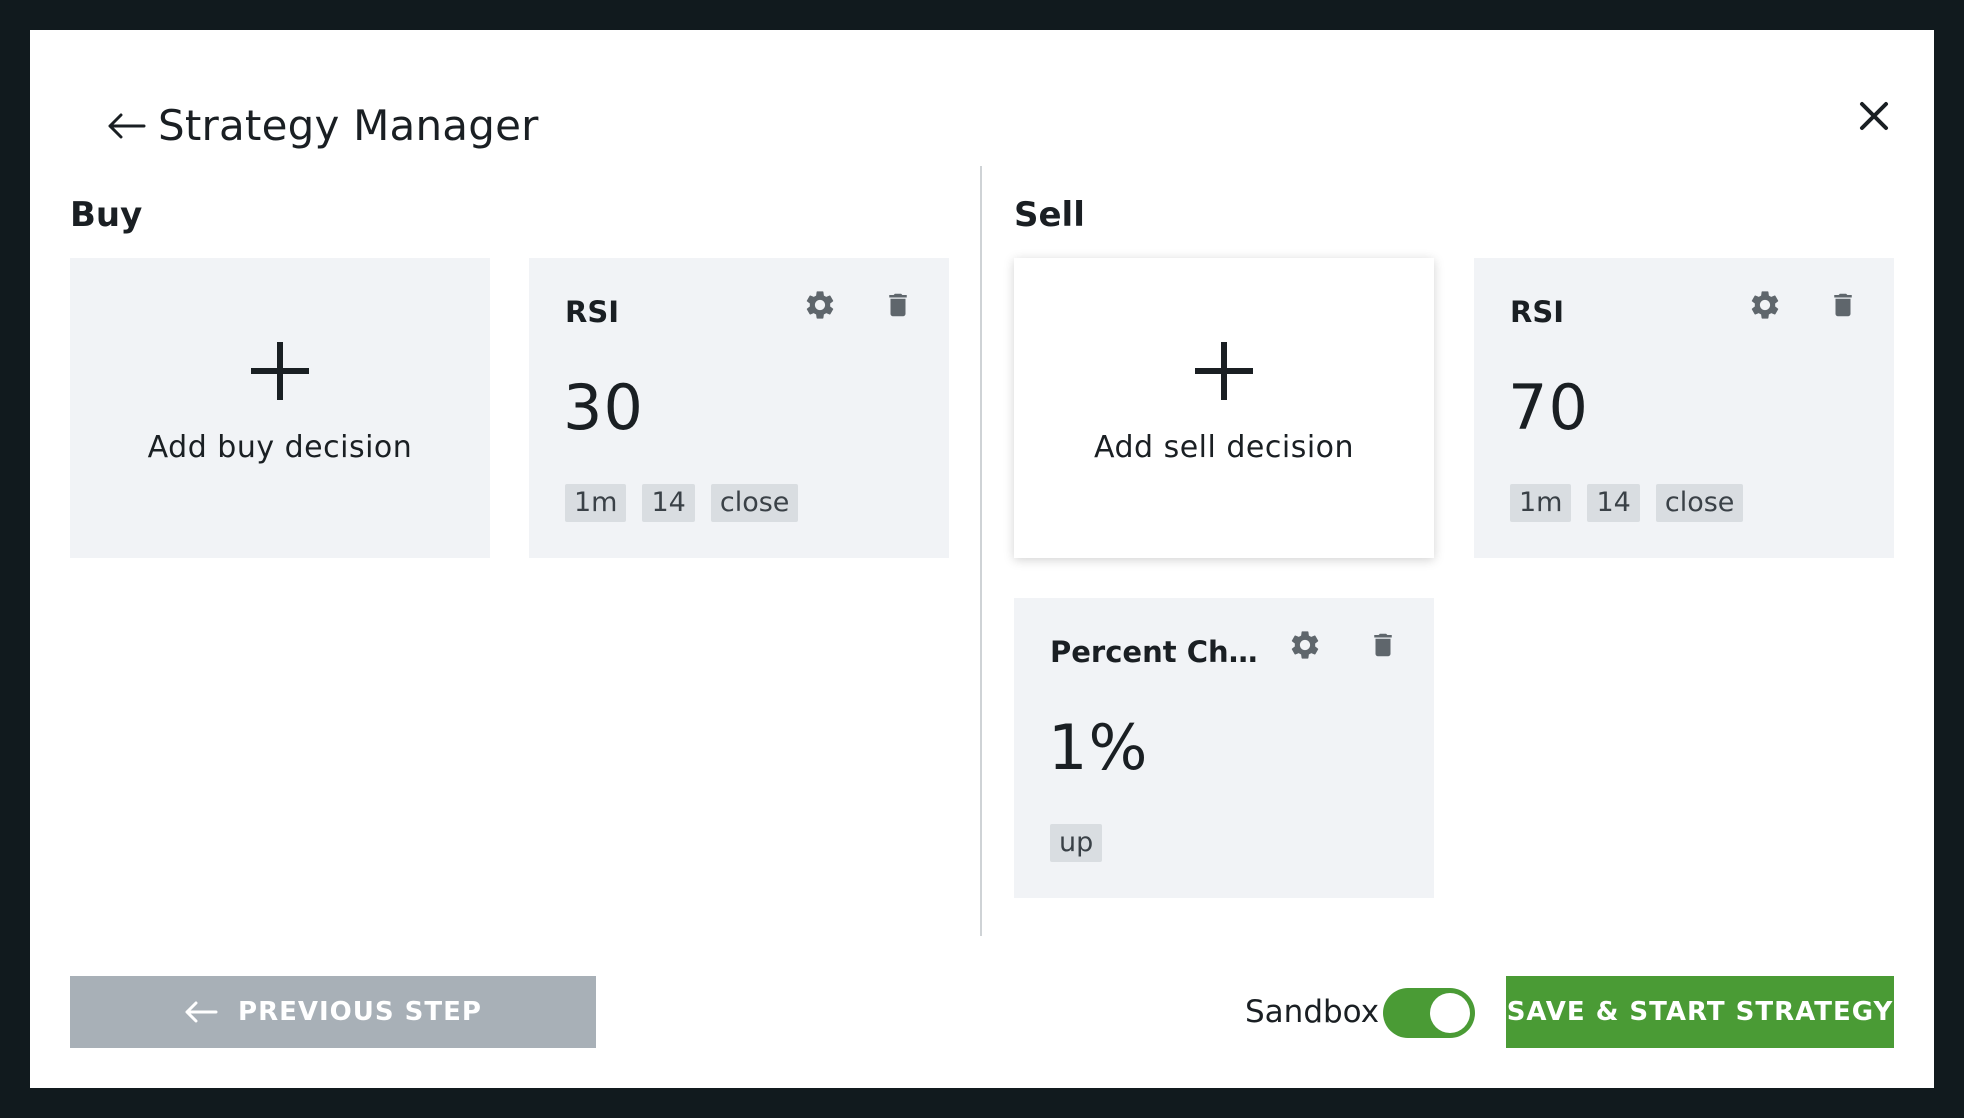 Image resolution: width=1964 pixels, height=1118 pixels. I want to click on close-icon, so click(1874, 116).